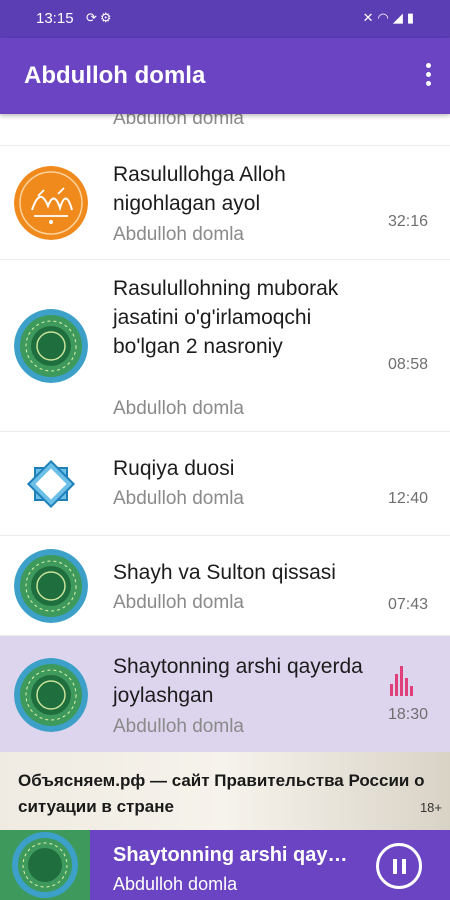 The width and height of the screenshot is (450, 900). Describe the element at coordinates (399, 17) in the screenshot. I see `signal-icon: ◢` at that location.